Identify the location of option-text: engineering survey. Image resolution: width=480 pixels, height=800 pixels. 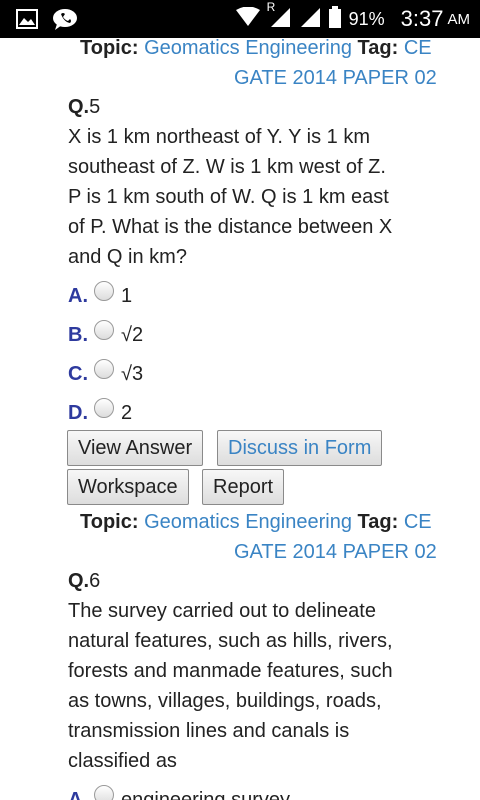
(205, 794).